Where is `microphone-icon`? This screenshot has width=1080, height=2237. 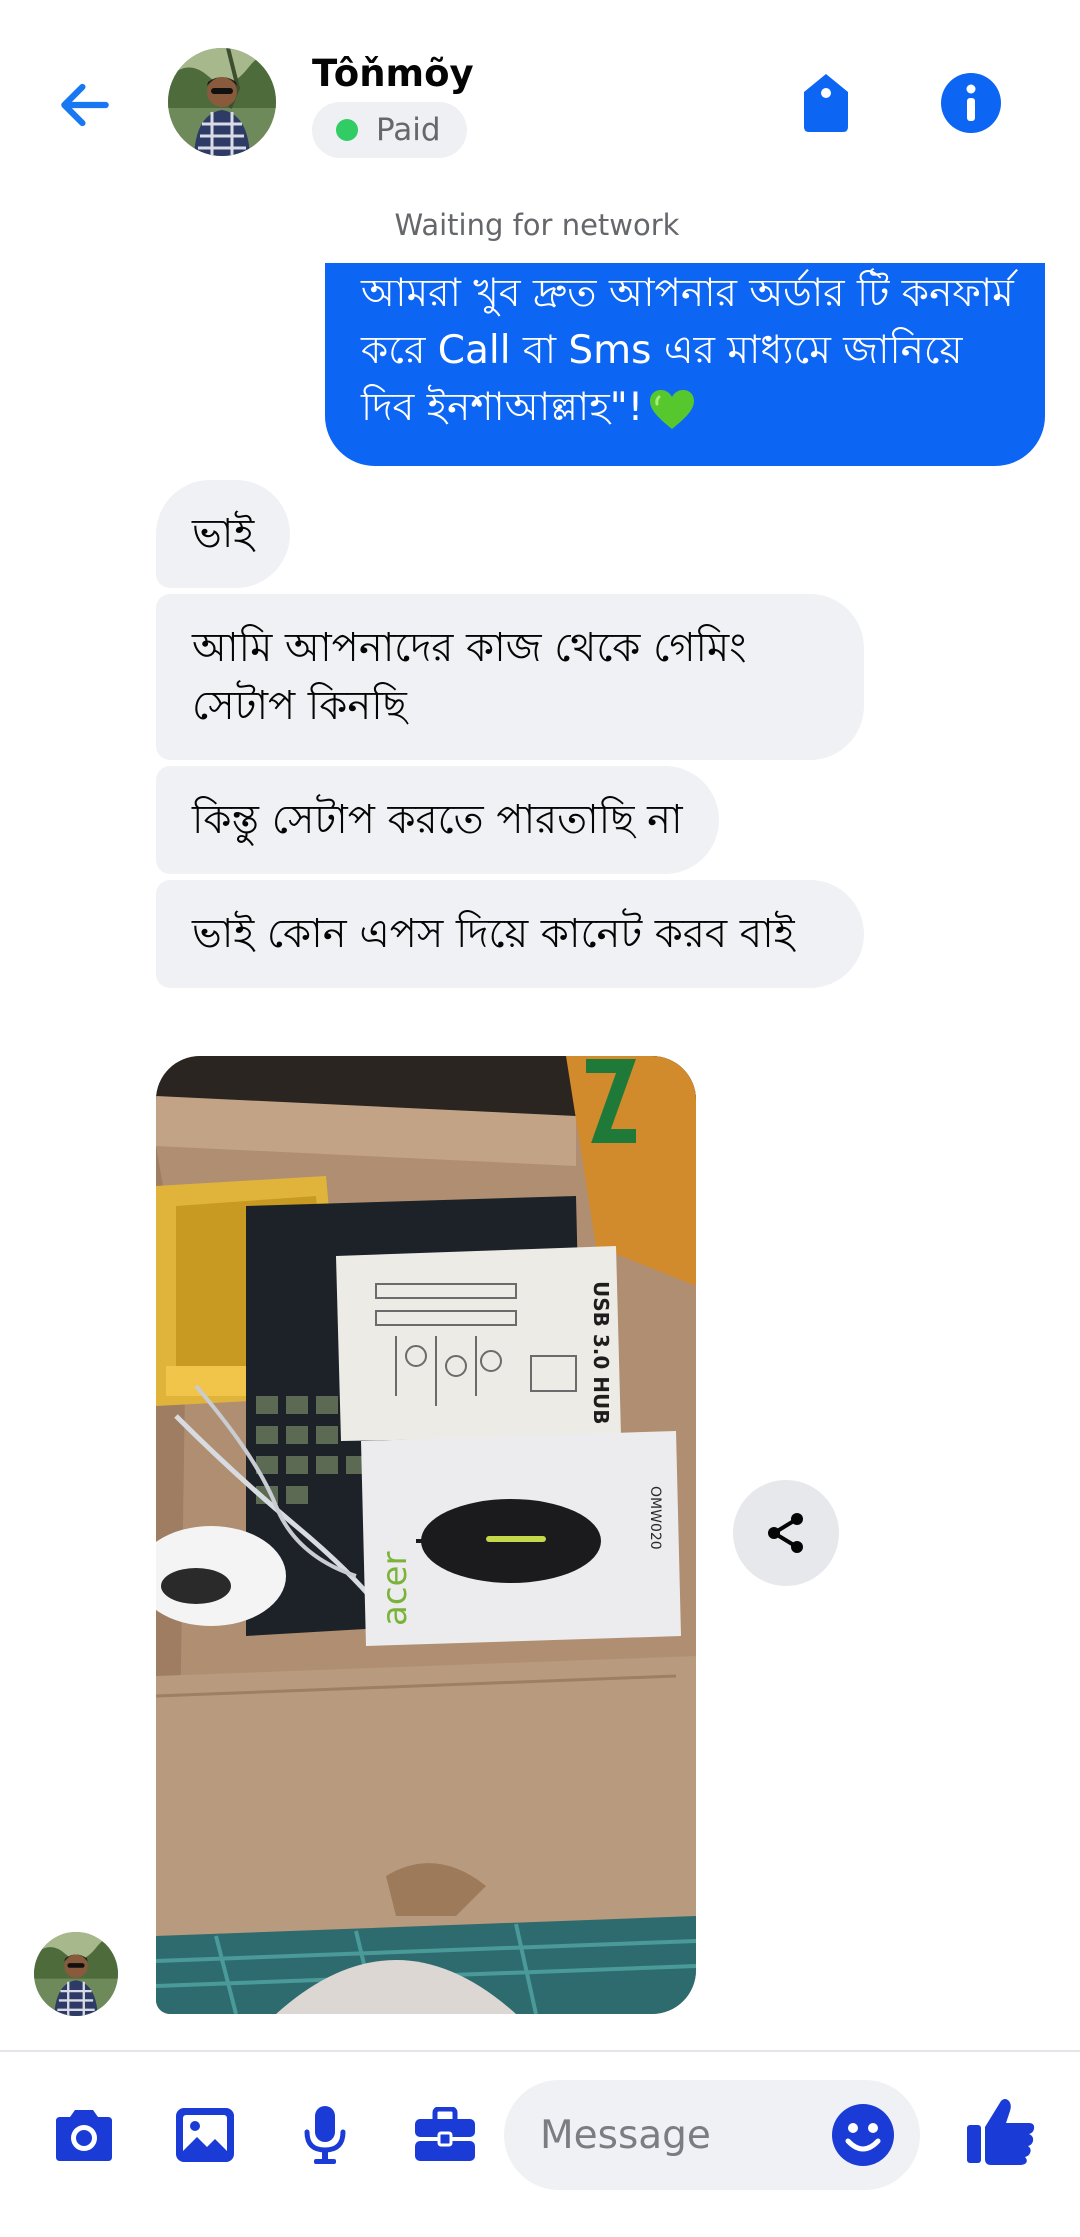 microphone-icon is located at coordinates (325, 2135).